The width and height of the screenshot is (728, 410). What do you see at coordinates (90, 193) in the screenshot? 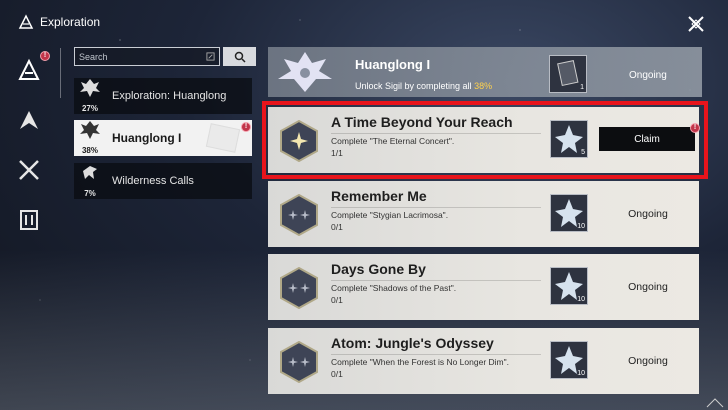
I see `category-progress: 7%` at bounding box center [90, 193].